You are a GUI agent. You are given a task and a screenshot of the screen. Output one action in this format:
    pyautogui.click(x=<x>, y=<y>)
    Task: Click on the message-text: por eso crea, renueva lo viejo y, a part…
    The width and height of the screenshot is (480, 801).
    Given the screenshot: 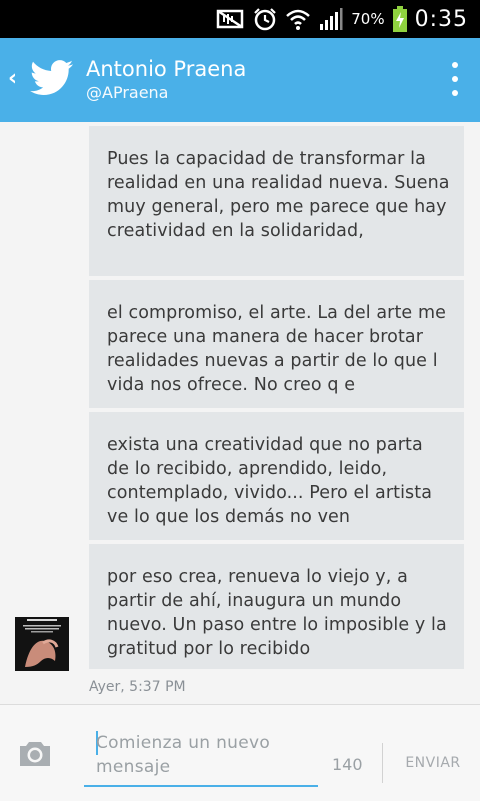 What is the action you would take?
    pyautogui.click(x=277, y=613)
    